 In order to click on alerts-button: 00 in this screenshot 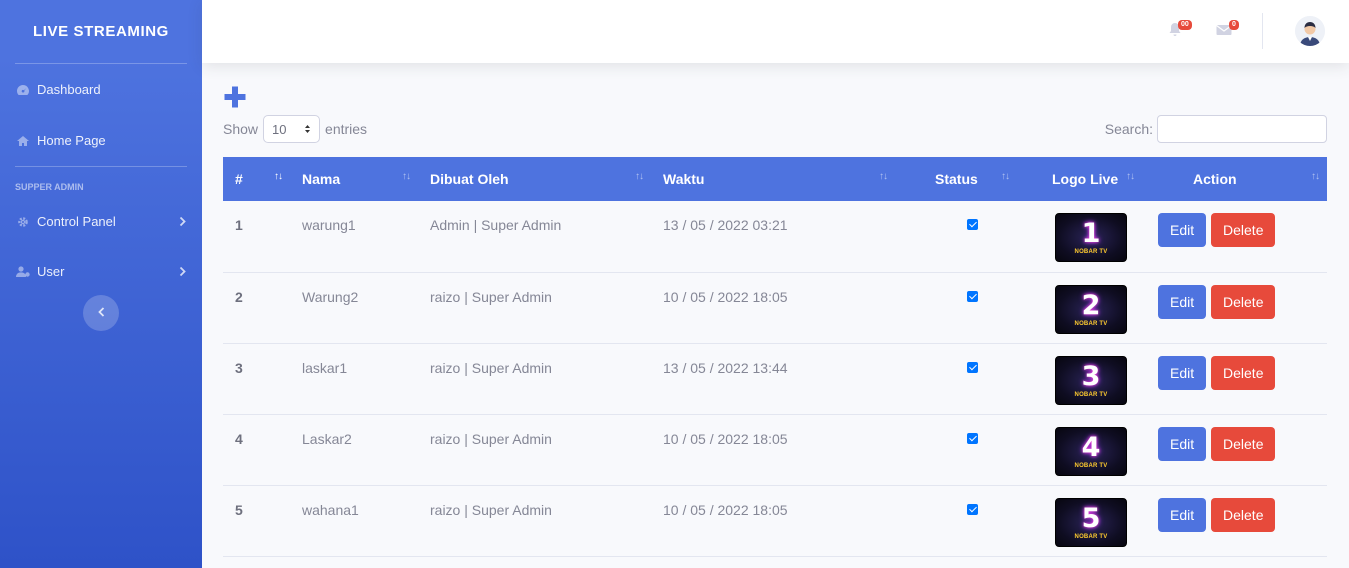, I will do `click(1180, 31)`.